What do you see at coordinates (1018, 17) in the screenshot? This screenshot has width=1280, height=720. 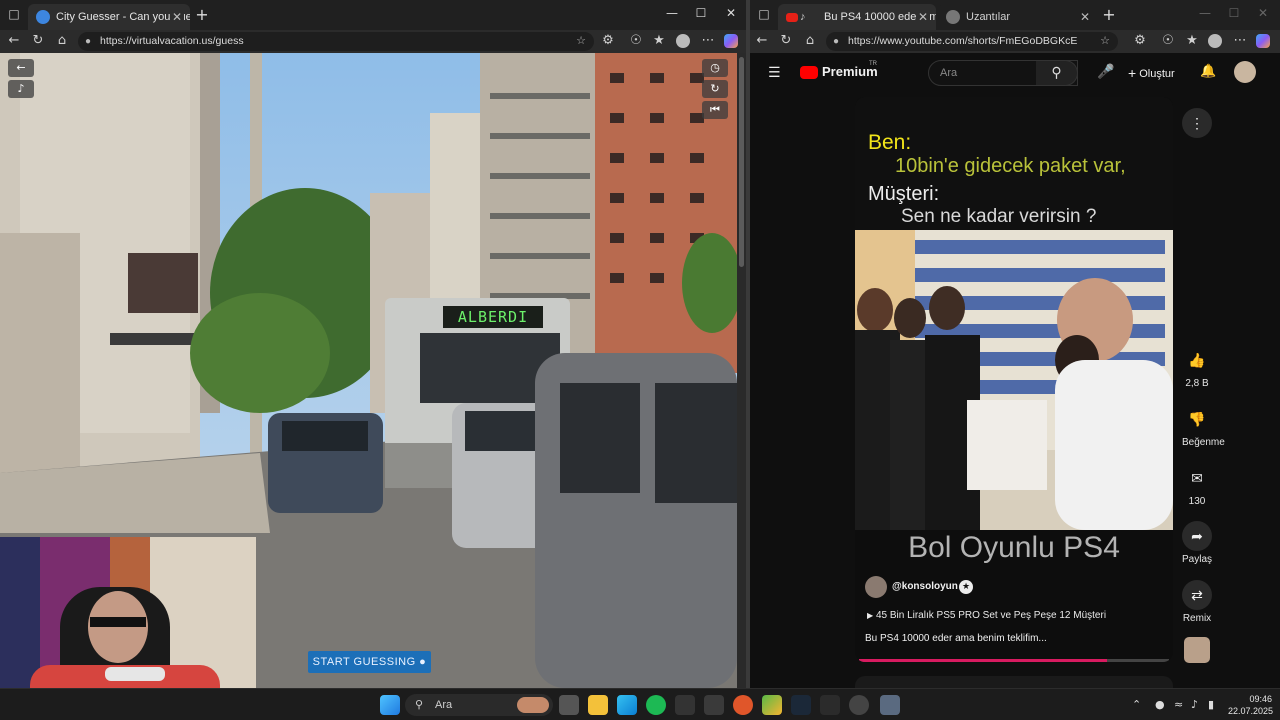 I see `tab-extensions: Uzantılar ✕` at bounding box center [1018, 17].